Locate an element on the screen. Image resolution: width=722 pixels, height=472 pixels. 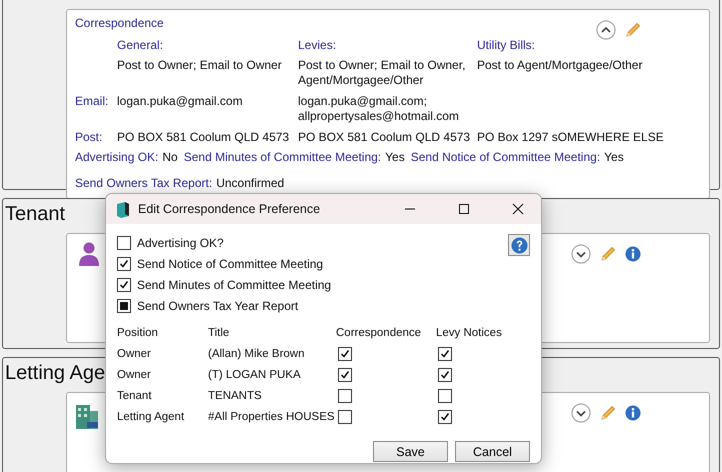
email-label: Email: is located at coordinates (92, 102).